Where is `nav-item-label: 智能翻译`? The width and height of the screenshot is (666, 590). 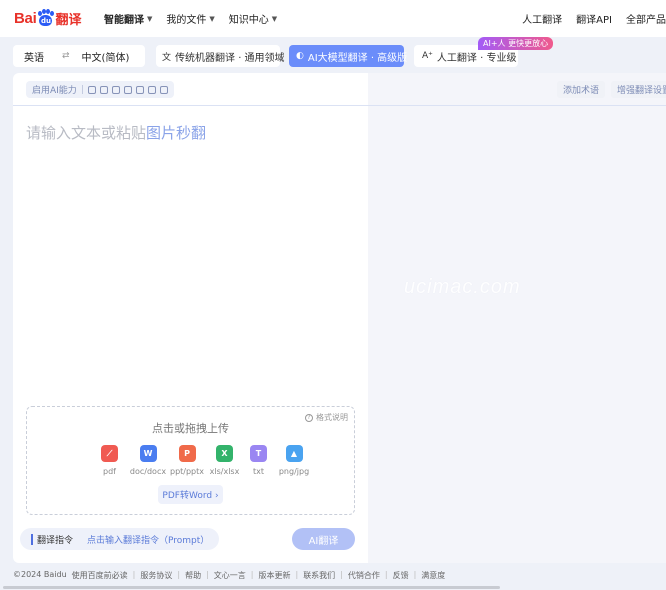
nav-item-label: 智能翻译 is located at coordinates (124, 20).